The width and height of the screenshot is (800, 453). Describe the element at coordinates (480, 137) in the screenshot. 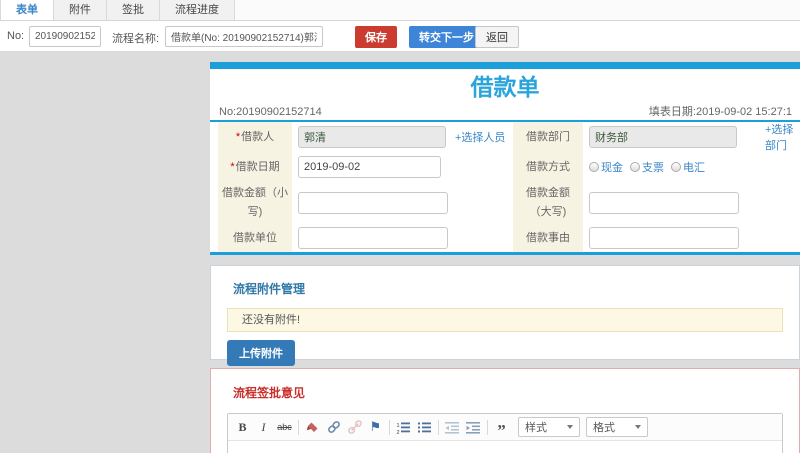

I see `select-person-link: +选择人员` at that location.